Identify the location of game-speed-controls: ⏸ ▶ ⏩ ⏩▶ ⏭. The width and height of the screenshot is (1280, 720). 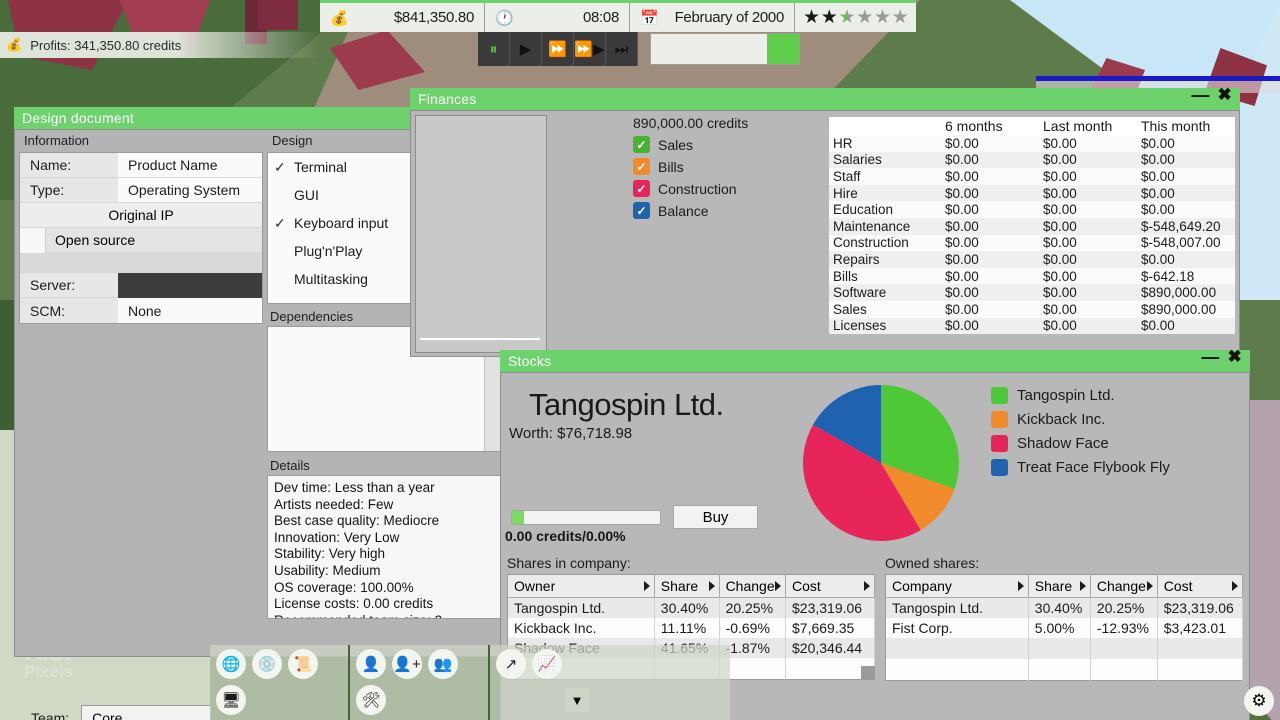
(558, 49).